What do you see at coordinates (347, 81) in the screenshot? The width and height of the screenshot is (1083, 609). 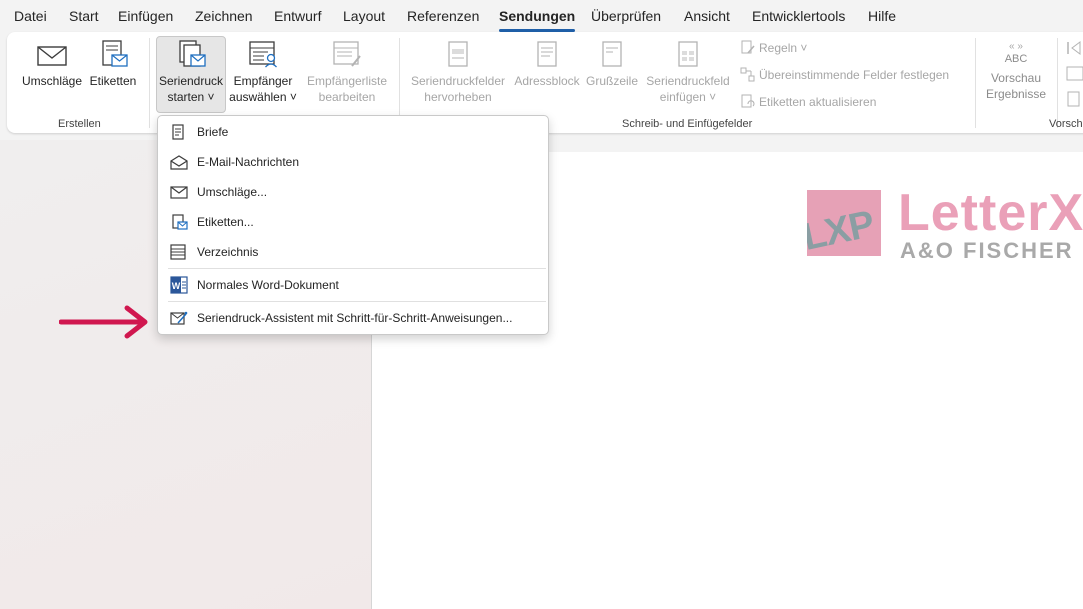 I see `empfaengerliste-line1: Empfängerliste` at bounding box center [347, 81].